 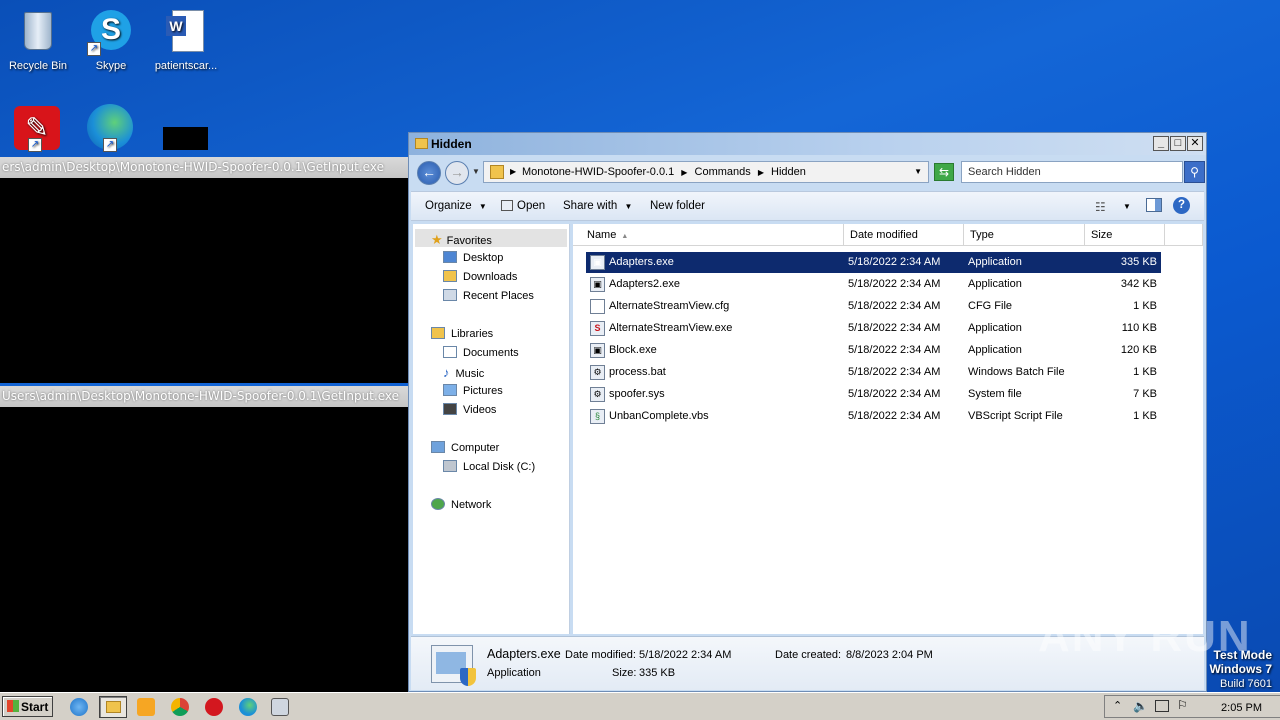 What do you see at coordinates (111, 40) in the screenshot?
I see `desktop-icon-skype: S ↗ Skype` at bounding box center [111, 40].